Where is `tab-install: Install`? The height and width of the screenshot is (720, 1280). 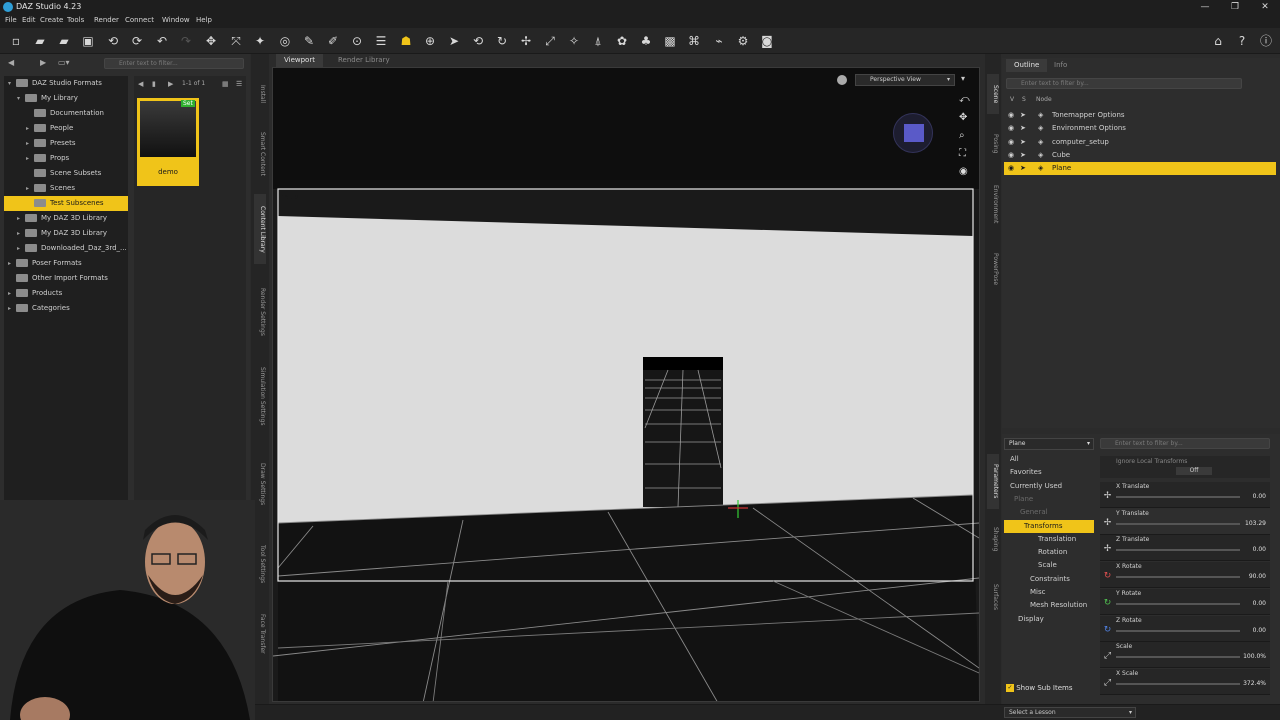 tab-install: Install is located at coordinates (260, 94).